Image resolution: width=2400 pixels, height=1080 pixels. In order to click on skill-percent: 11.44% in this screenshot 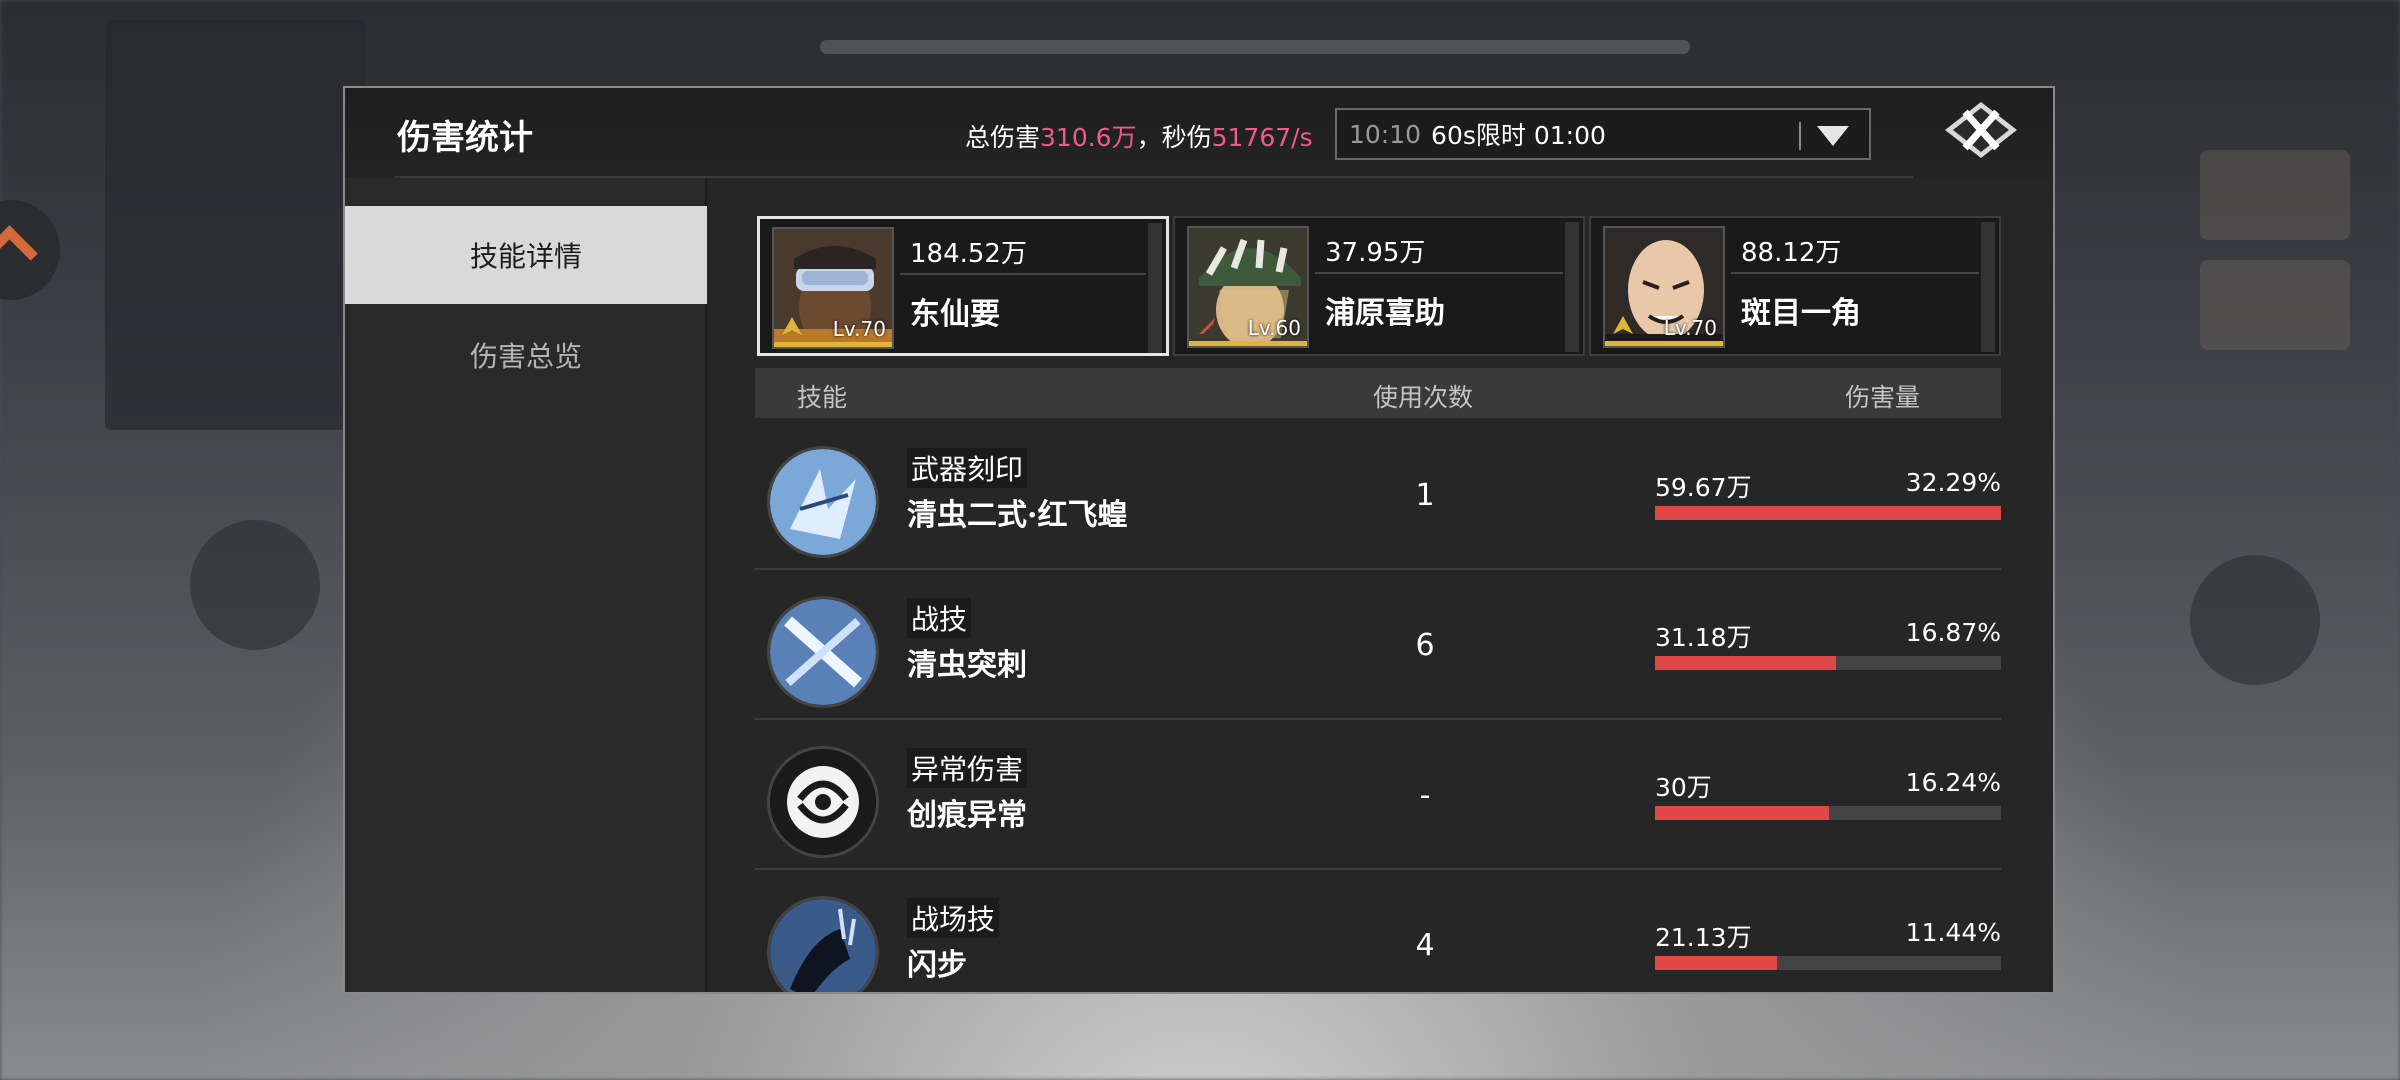, I will do `click(1953, 932)`.